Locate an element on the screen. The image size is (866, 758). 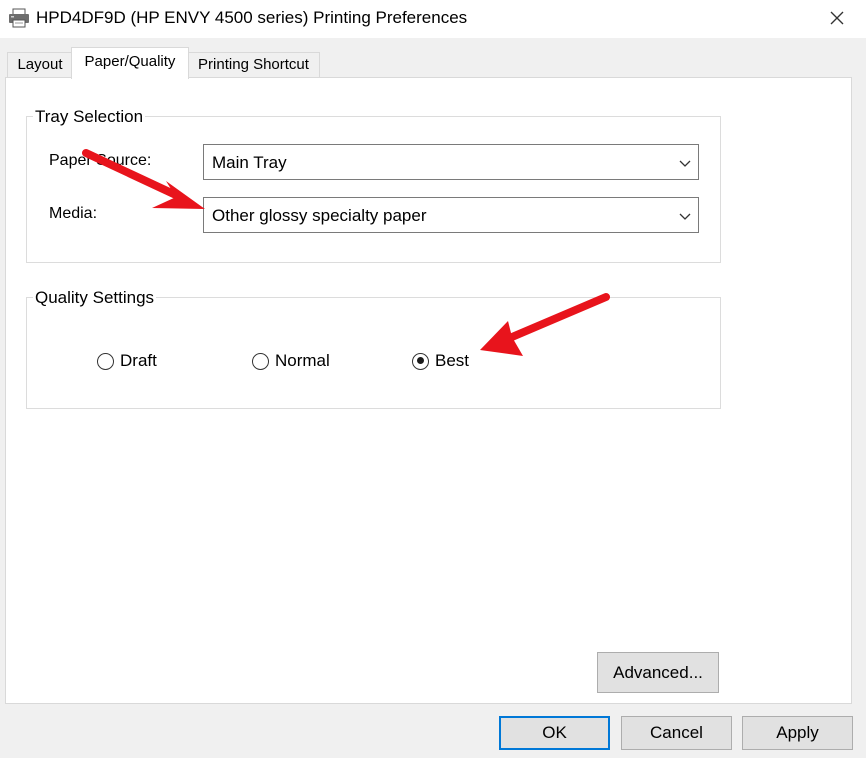
apply-button: Apply is located at coordinates (797, 733).